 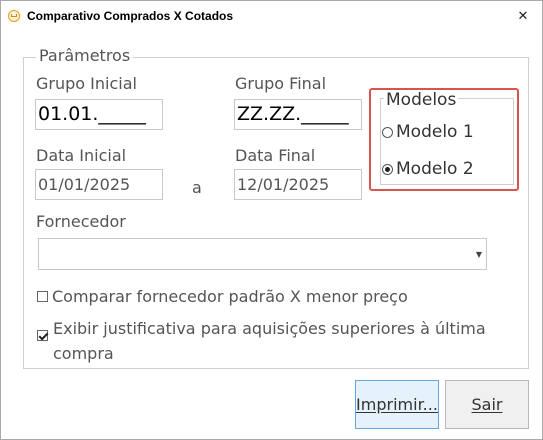 I want to click on grupo-final-label: Grupo Final, so click(x=281, y=83).